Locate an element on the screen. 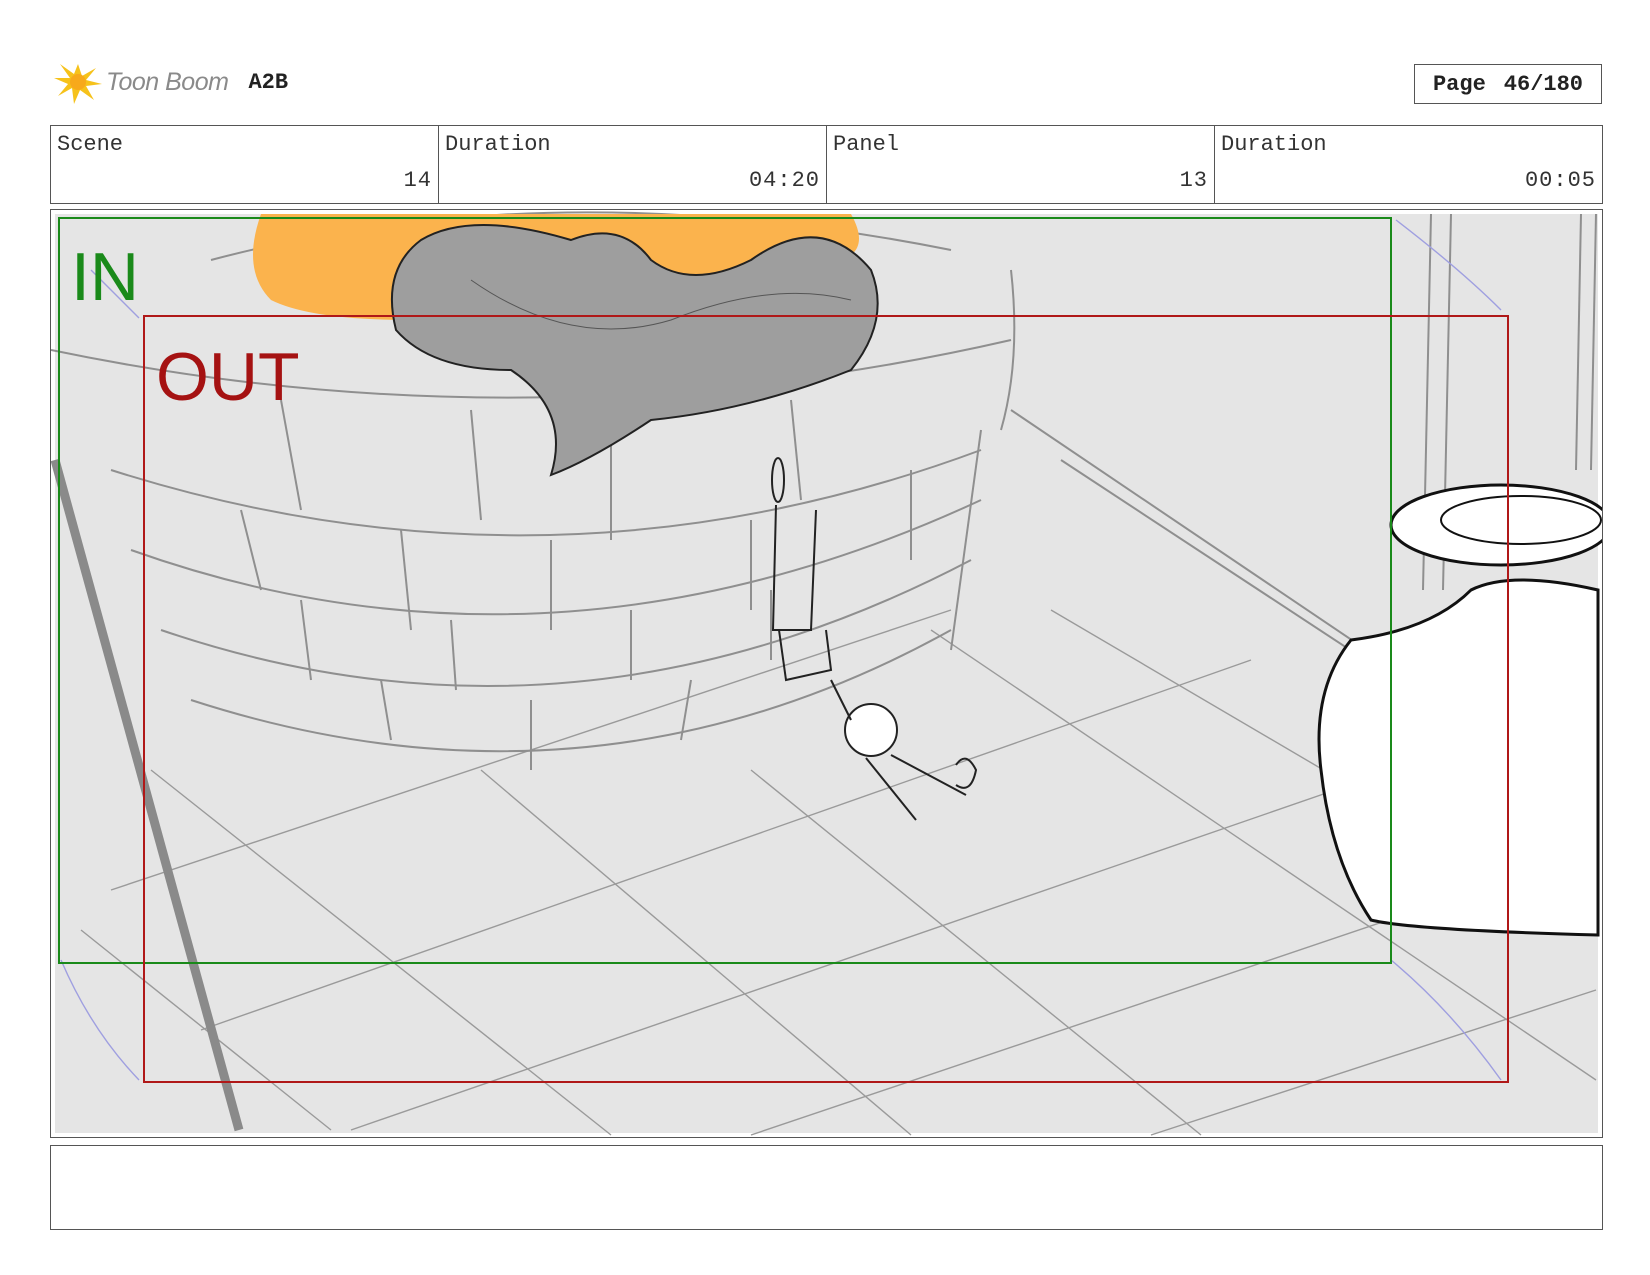  page-indicator: Page 46/180 is located at coordinates (1508, 84).